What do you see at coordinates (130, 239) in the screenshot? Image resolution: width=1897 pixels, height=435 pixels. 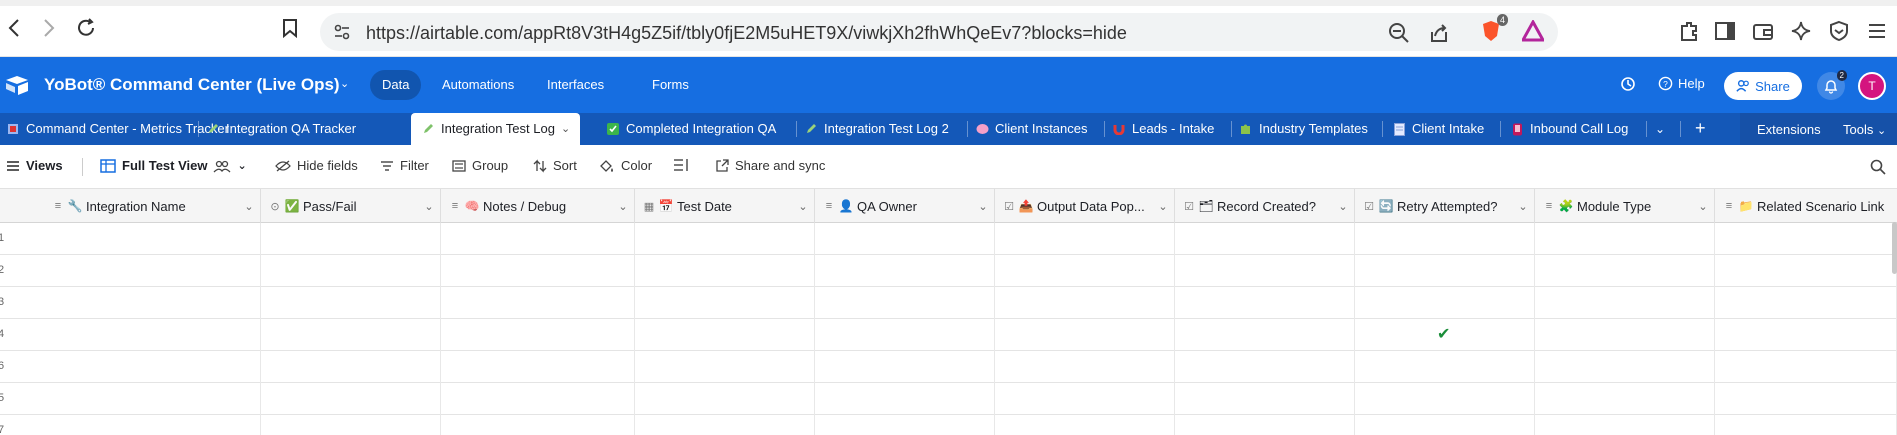 I see `table-cell: 1` at bounding box center [130, 239].